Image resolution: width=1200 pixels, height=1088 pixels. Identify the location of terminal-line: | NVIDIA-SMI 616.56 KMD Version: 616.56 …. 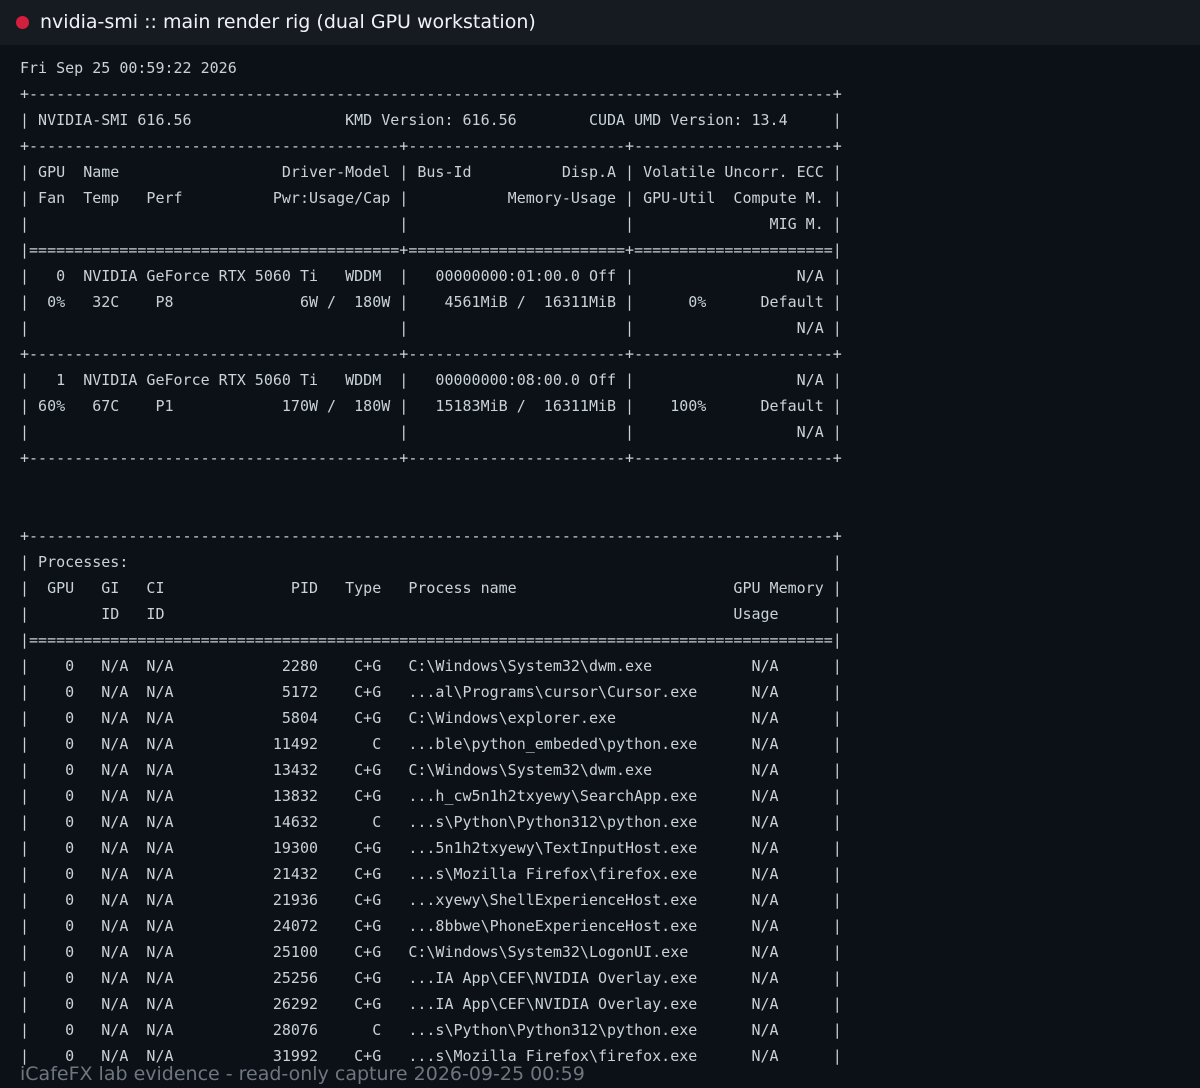
(431, 120).